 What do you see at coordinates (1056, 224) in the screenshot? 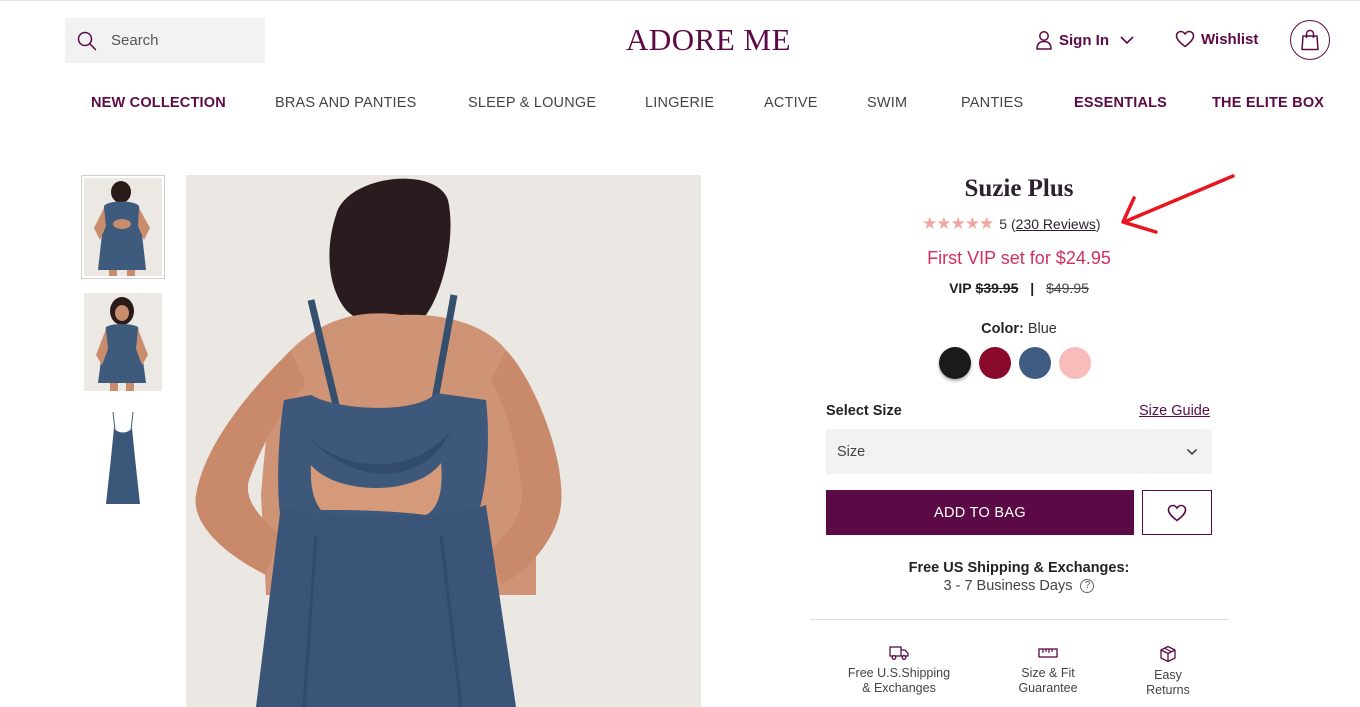
I see `reviews-link: 230 Reviews` at bounding box center [1056, 224].